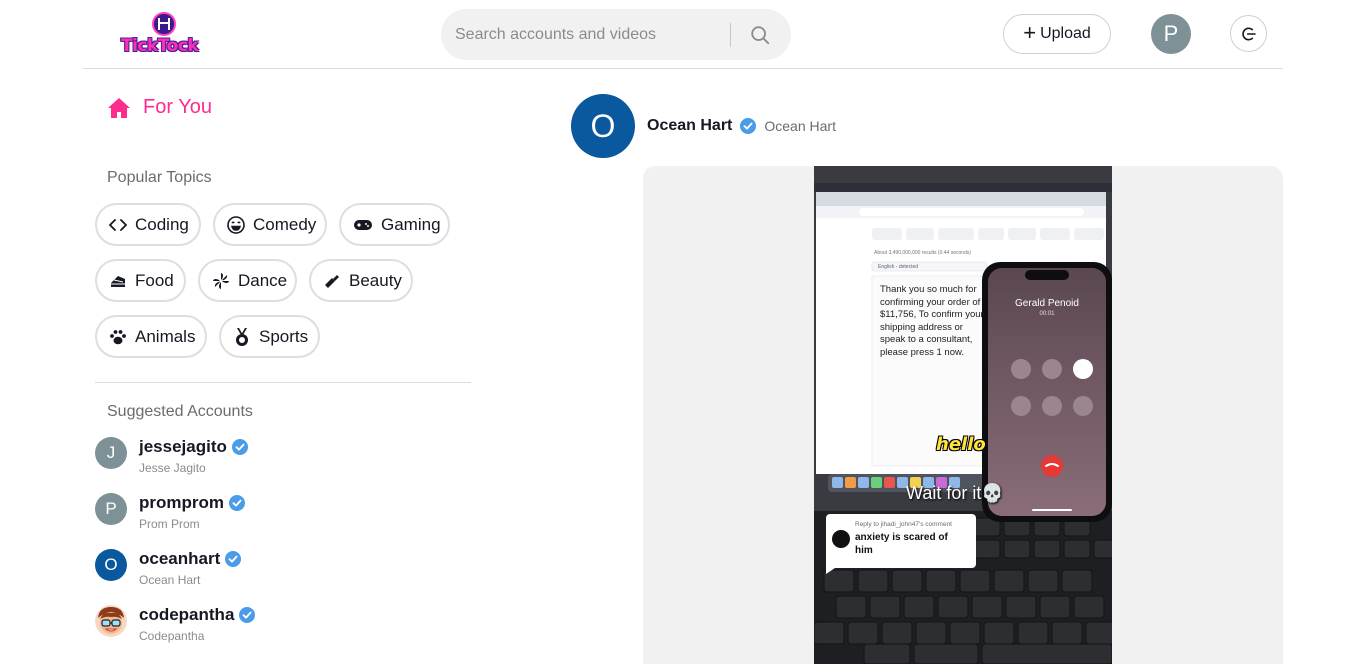 This screenshot has width=1366, height=664. I want to click on post-author-row: Ocean Hart Ocean Hart, so click(741, 126).